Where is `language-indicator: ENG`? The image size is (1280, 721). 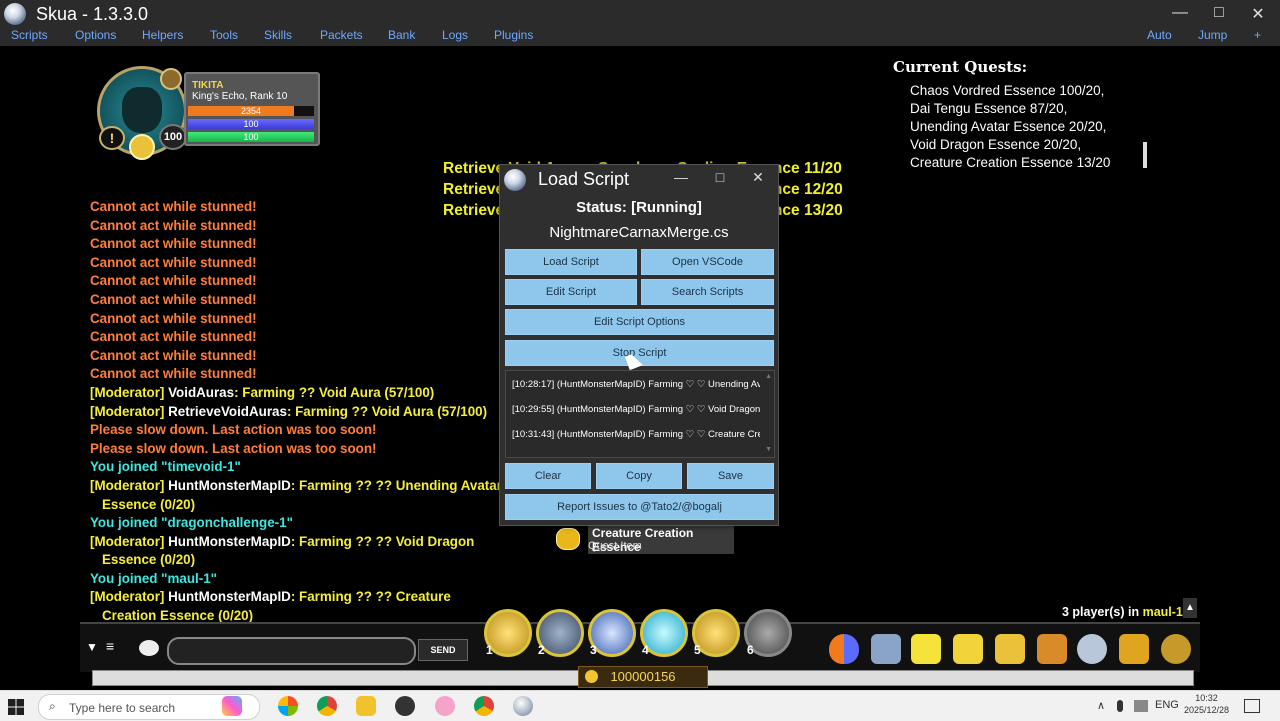 language-indicator: ENG is located at coordinates (1167, 705).